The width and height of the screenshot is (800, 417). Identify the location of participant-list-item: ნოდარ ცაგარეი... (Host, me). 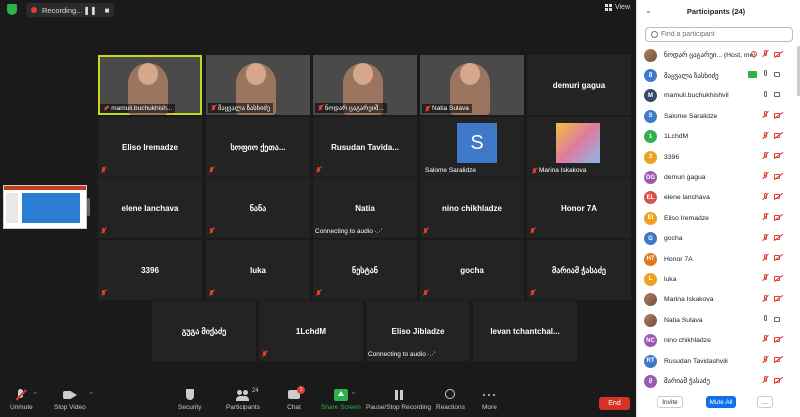
(715, 55).